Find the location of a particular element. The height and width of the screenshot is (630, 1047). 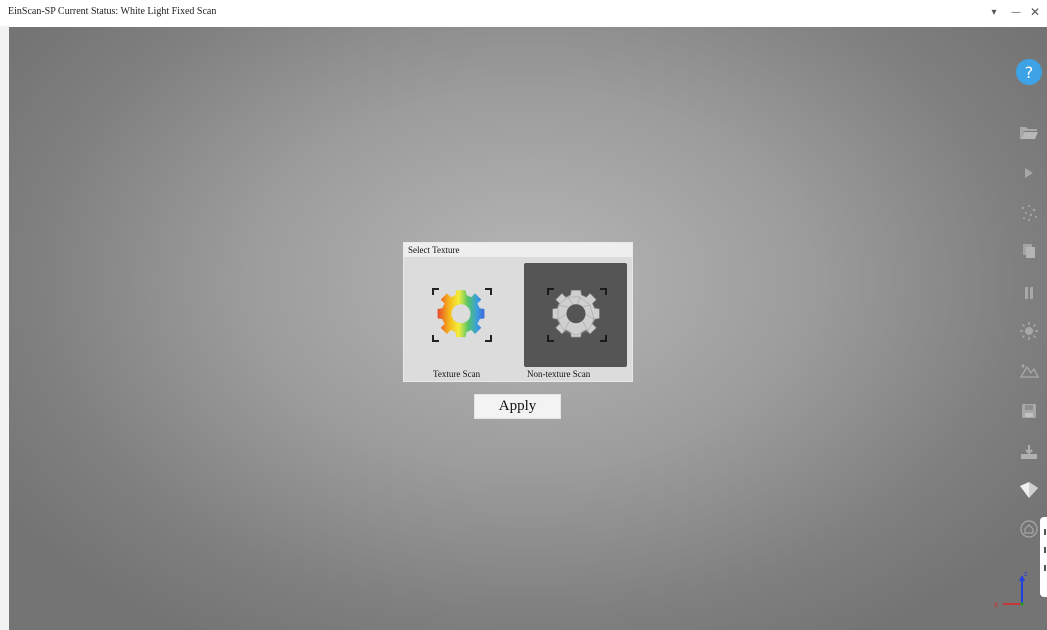

home-icon is located at coordinates (1029, 529).